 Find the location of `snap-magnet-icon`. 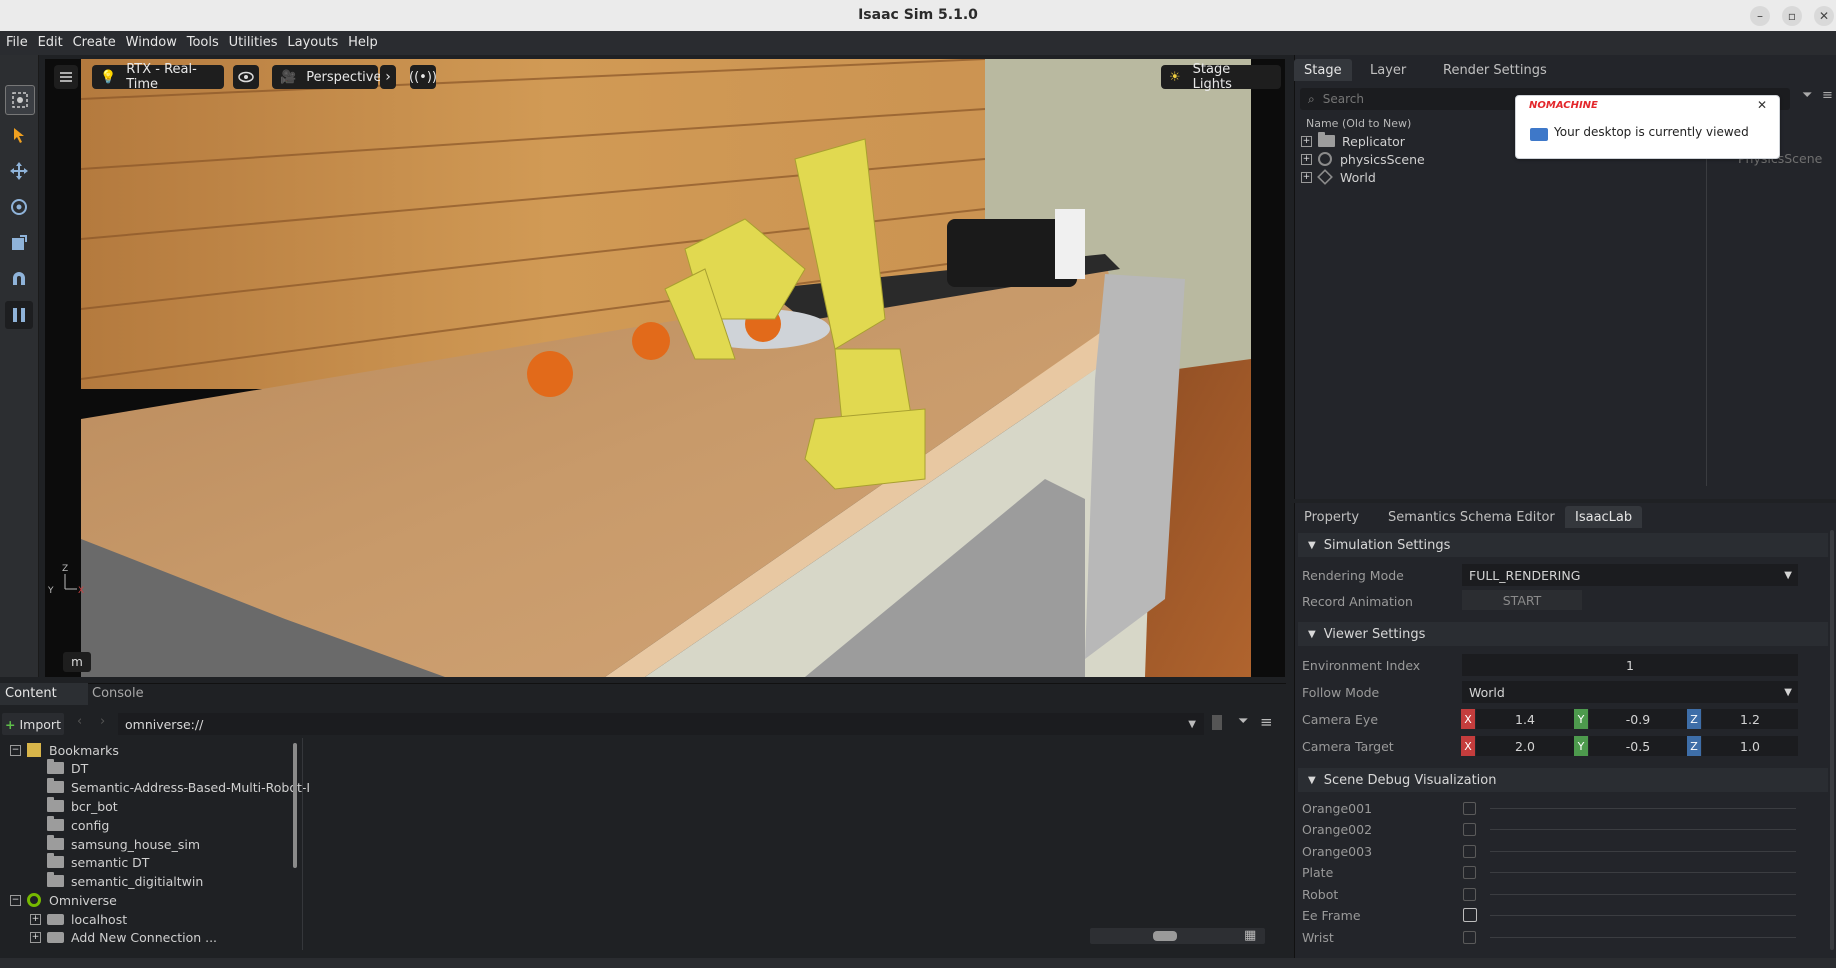

snap-magnet-icon is located at coordinates (19, 279).